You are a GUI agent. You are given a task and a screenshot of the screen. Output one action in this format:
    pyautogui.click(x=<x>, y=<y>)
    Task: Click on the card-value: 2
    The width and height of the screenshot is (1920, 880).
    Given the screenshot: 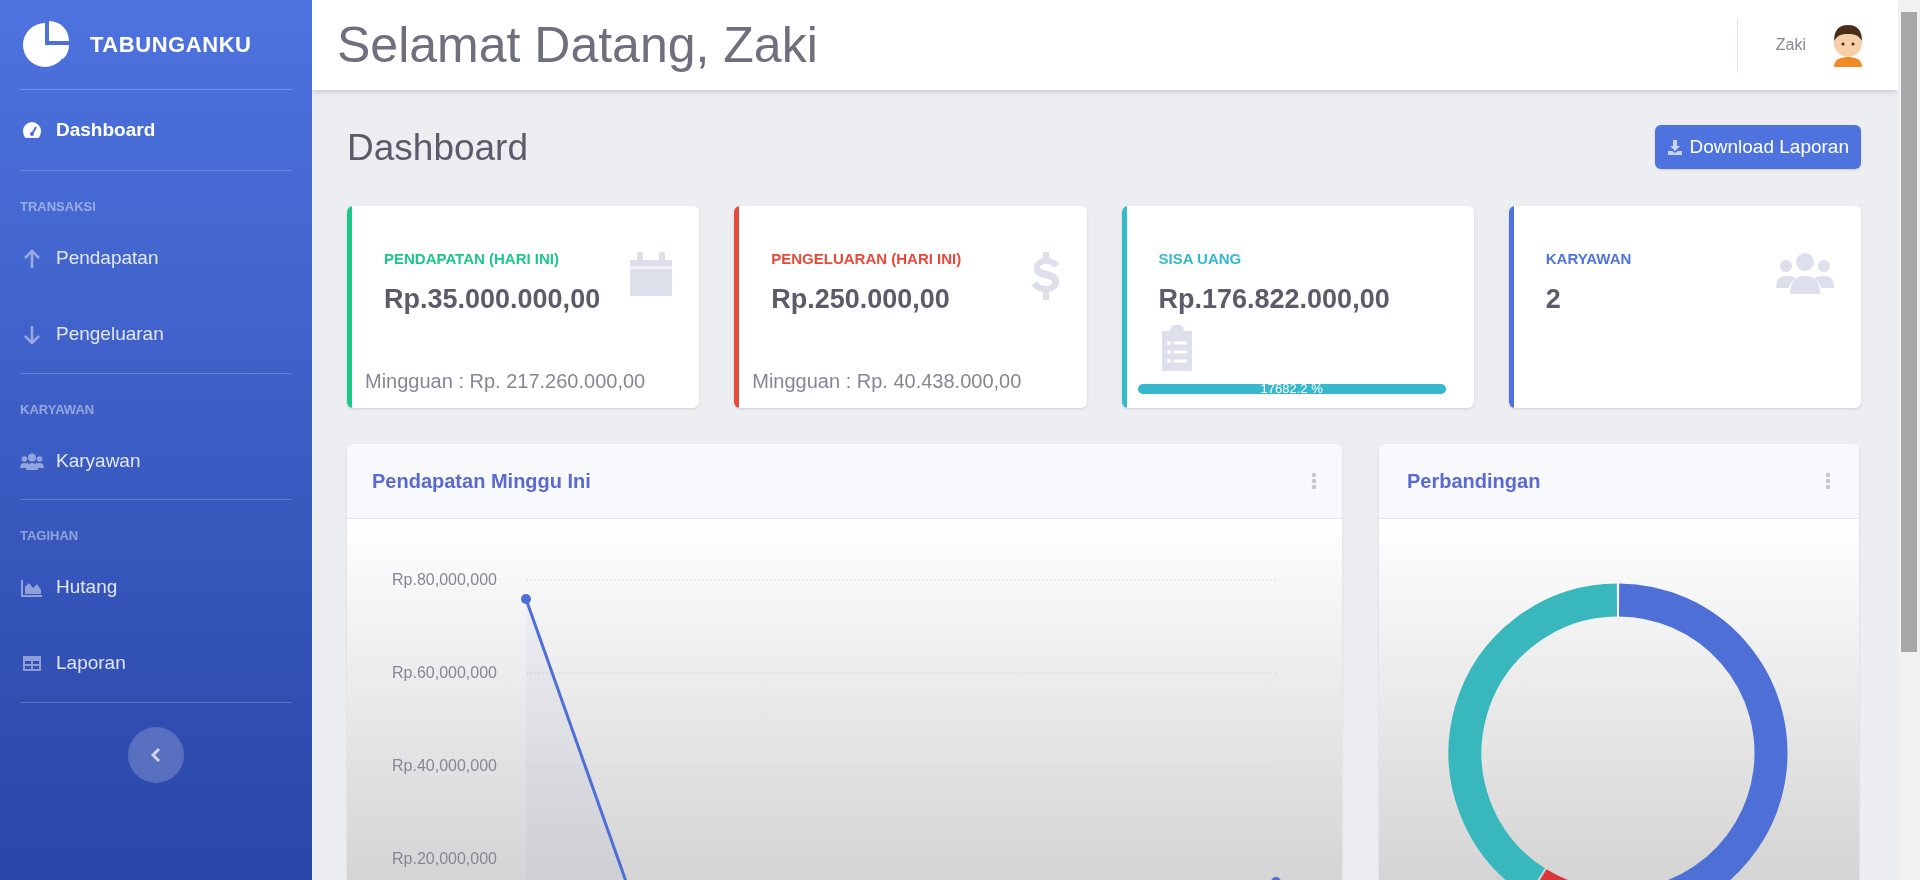 What is the action you would take?
    pyautogui.click(x=1553, y=299)
    